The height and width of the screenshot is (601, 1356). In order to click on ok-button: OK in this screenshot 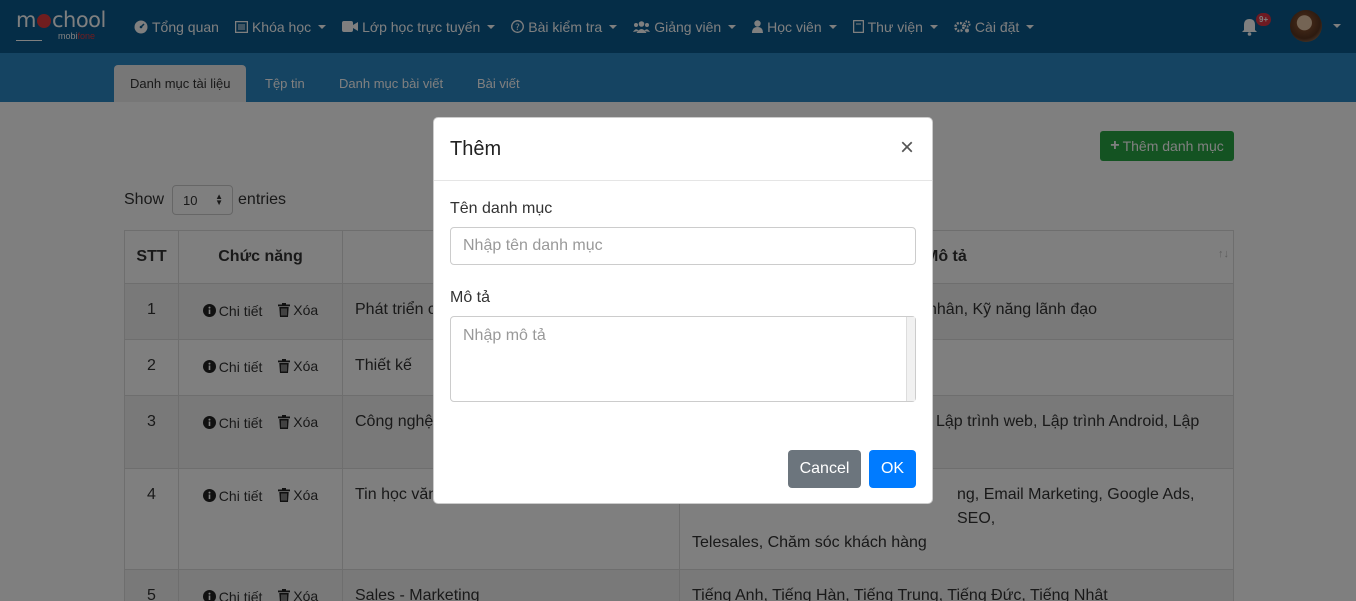, I will do `click(892, 469)`.